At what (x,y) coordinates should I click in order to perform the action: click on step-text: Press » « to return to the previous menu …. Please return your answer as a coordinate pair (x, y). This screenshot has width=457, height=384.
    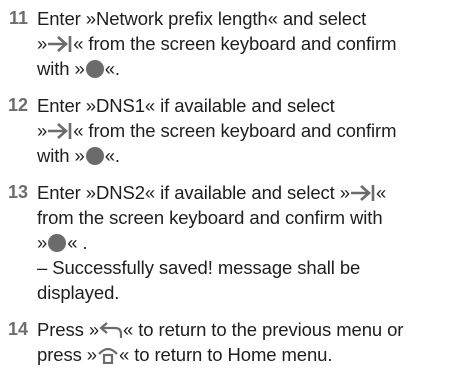
    Looking at the image, I should click on (220, 342).